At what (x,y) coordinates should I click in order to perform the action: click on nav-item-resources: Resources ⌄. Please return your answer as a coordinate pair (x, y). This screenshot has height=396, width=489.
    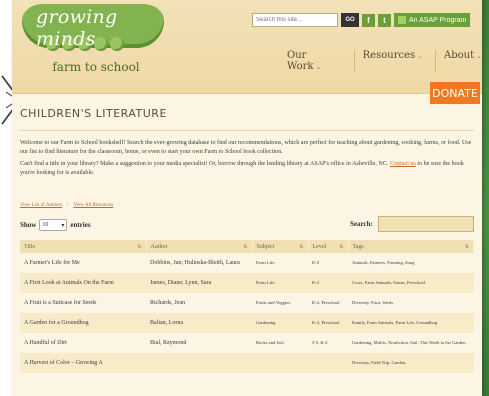
    Looking at the image, I should click on (388, 61).